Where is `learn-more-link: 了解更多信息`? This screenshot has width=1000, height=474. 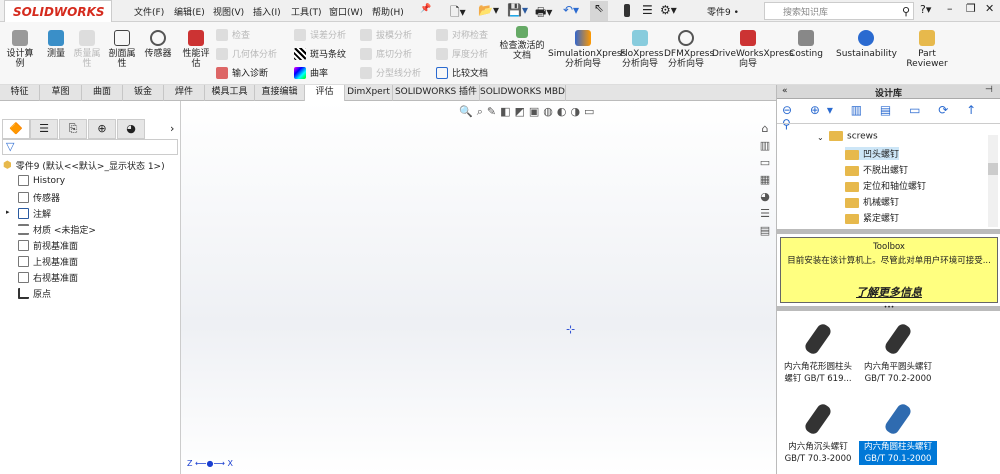
learn-more-link: 了解更多信息 is located at coordinates (889, 292).